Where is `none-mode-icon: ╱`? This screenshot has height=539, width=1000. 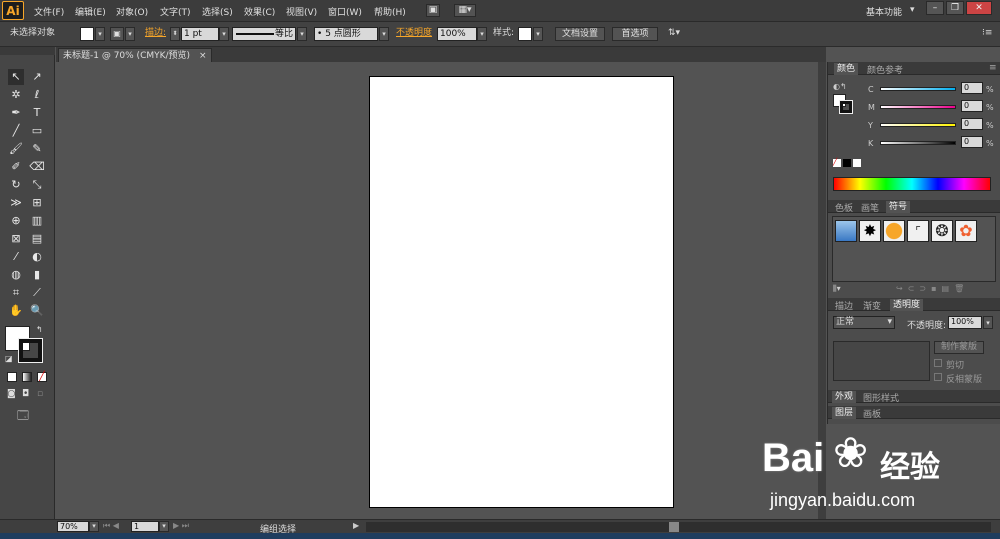 none-mode-icon: ╱ is located at coordinates (42, 377).